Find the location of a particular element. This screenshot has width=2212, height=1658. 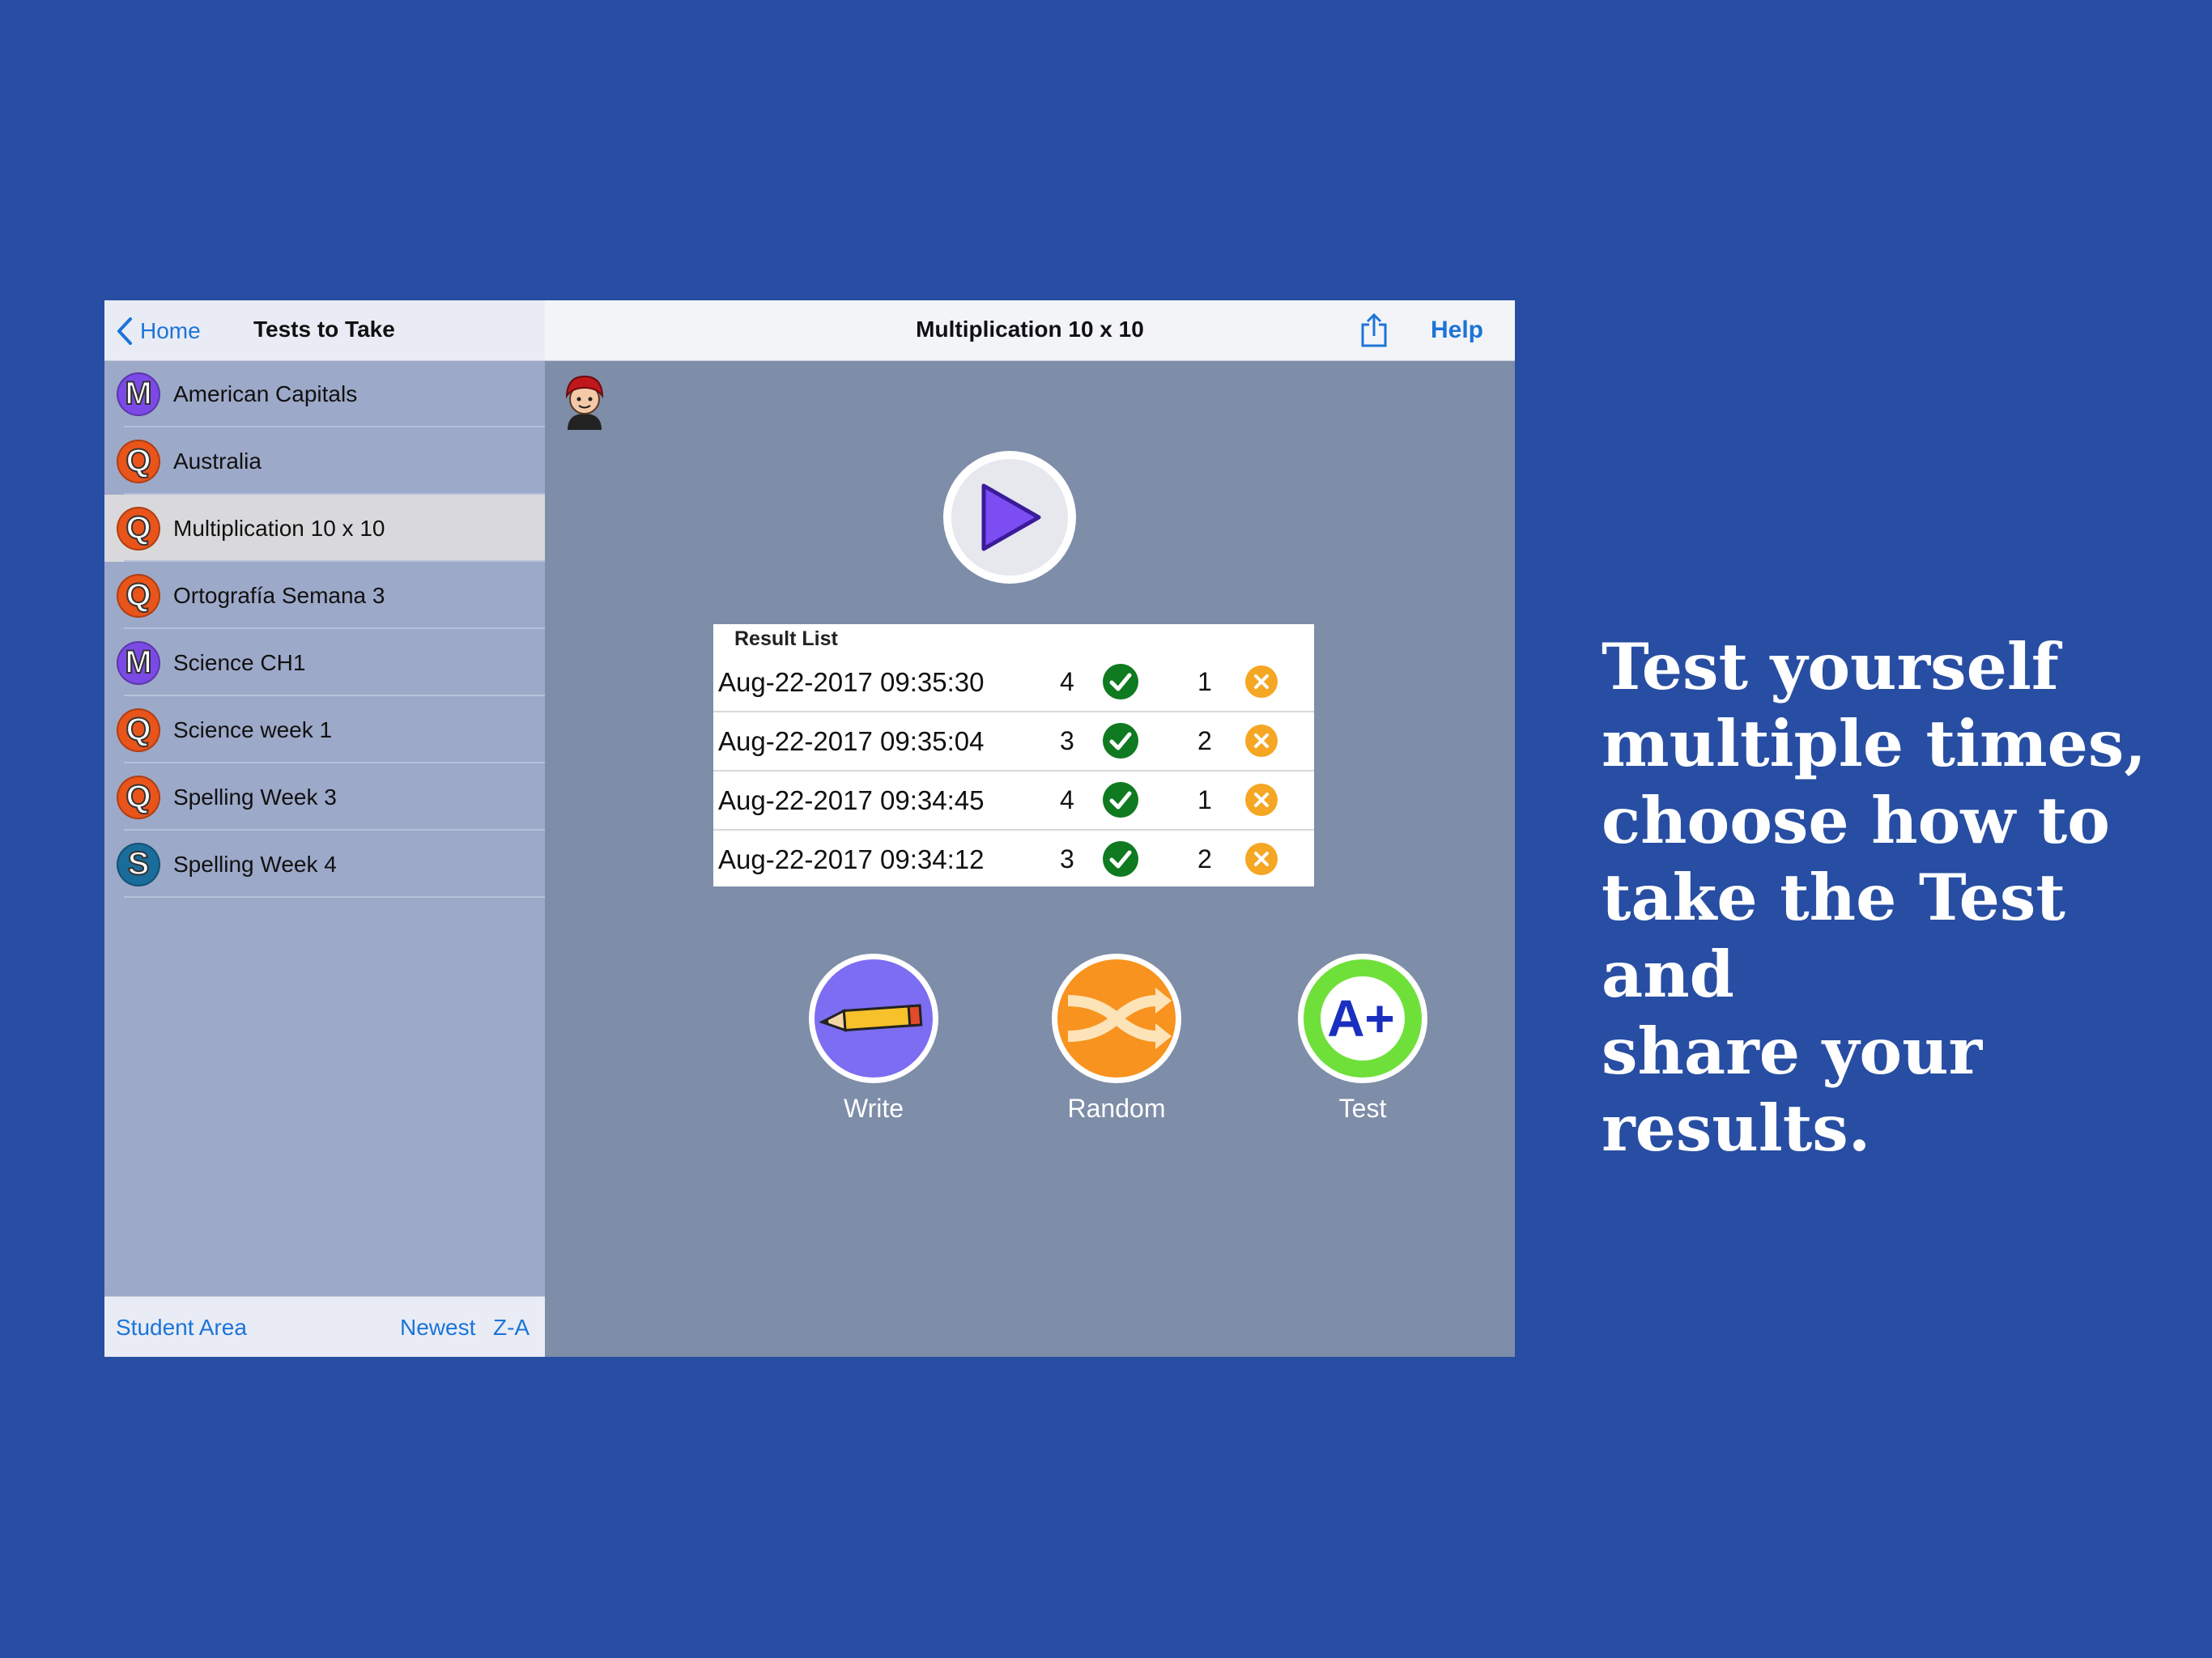

sidebar-footer: Student Area Newest Z-A is located at coordinates (324, 1326).